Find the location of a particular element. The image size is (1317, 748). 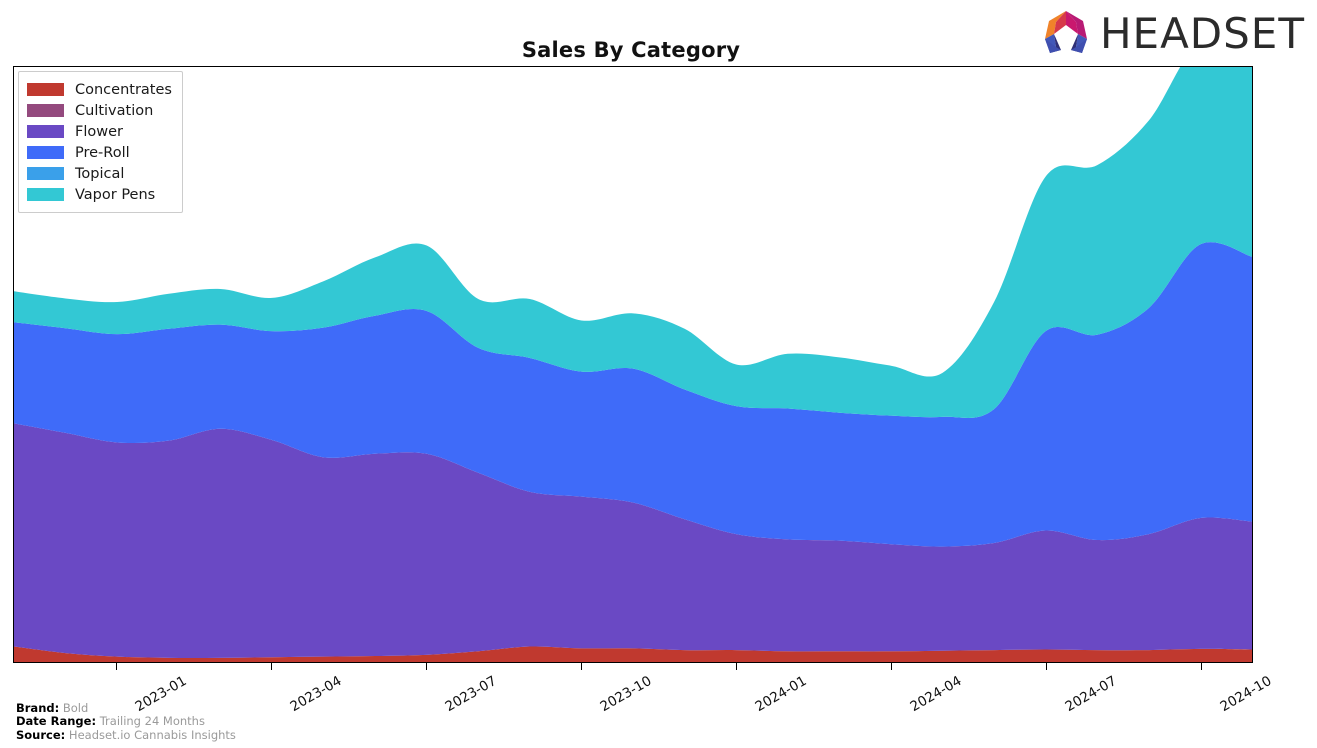

legend-item-label: Topical is located at coordinates (100, 173).